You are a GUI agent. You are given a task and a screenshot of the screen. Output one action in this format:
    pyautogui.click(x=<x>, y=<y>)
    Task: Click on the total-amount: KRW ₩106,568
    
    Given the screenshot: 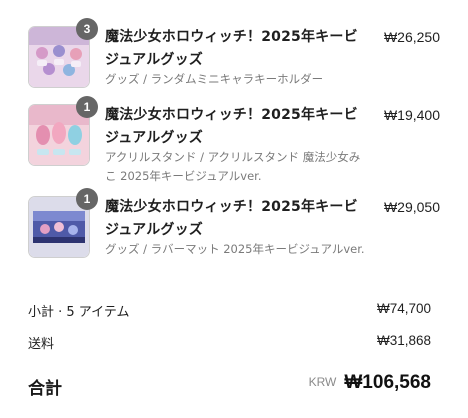 What is the action you would take?
    pyautogui.click(x=370, y=383)
    